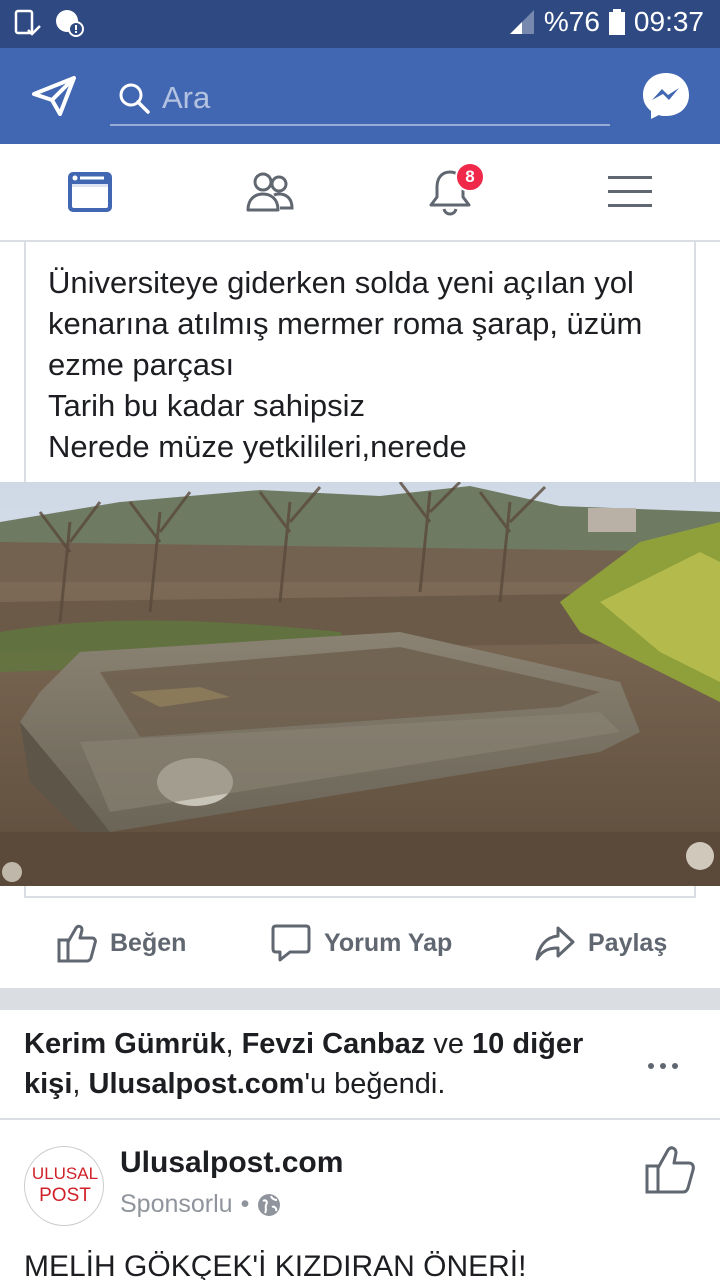 This screenshot has width=720, height=1280. Describe the element at coordinates (377, 98) in the screenshot. I see `search-input` at that location.